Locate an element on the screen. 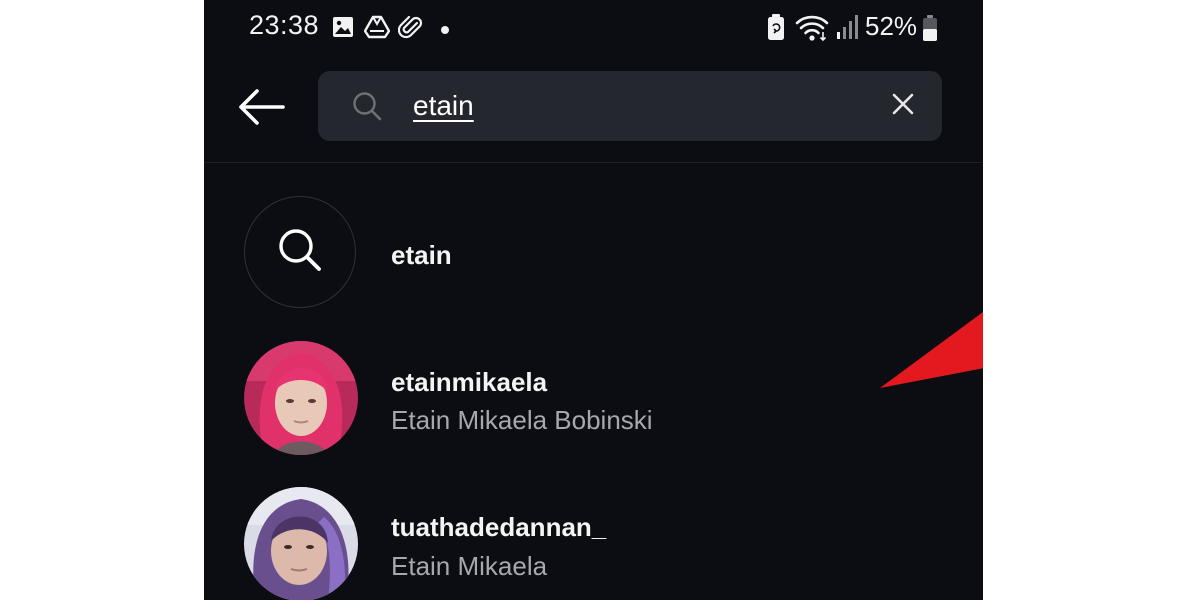  full-name: Etain Mikaela is located at coordinates (469, 566).